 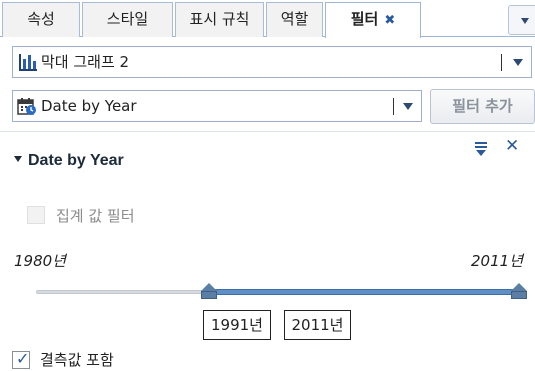 I want to click on divider, so click(x=267, y=131).